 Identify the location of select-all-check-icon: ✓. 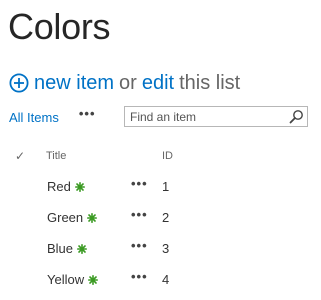
(20, 156).